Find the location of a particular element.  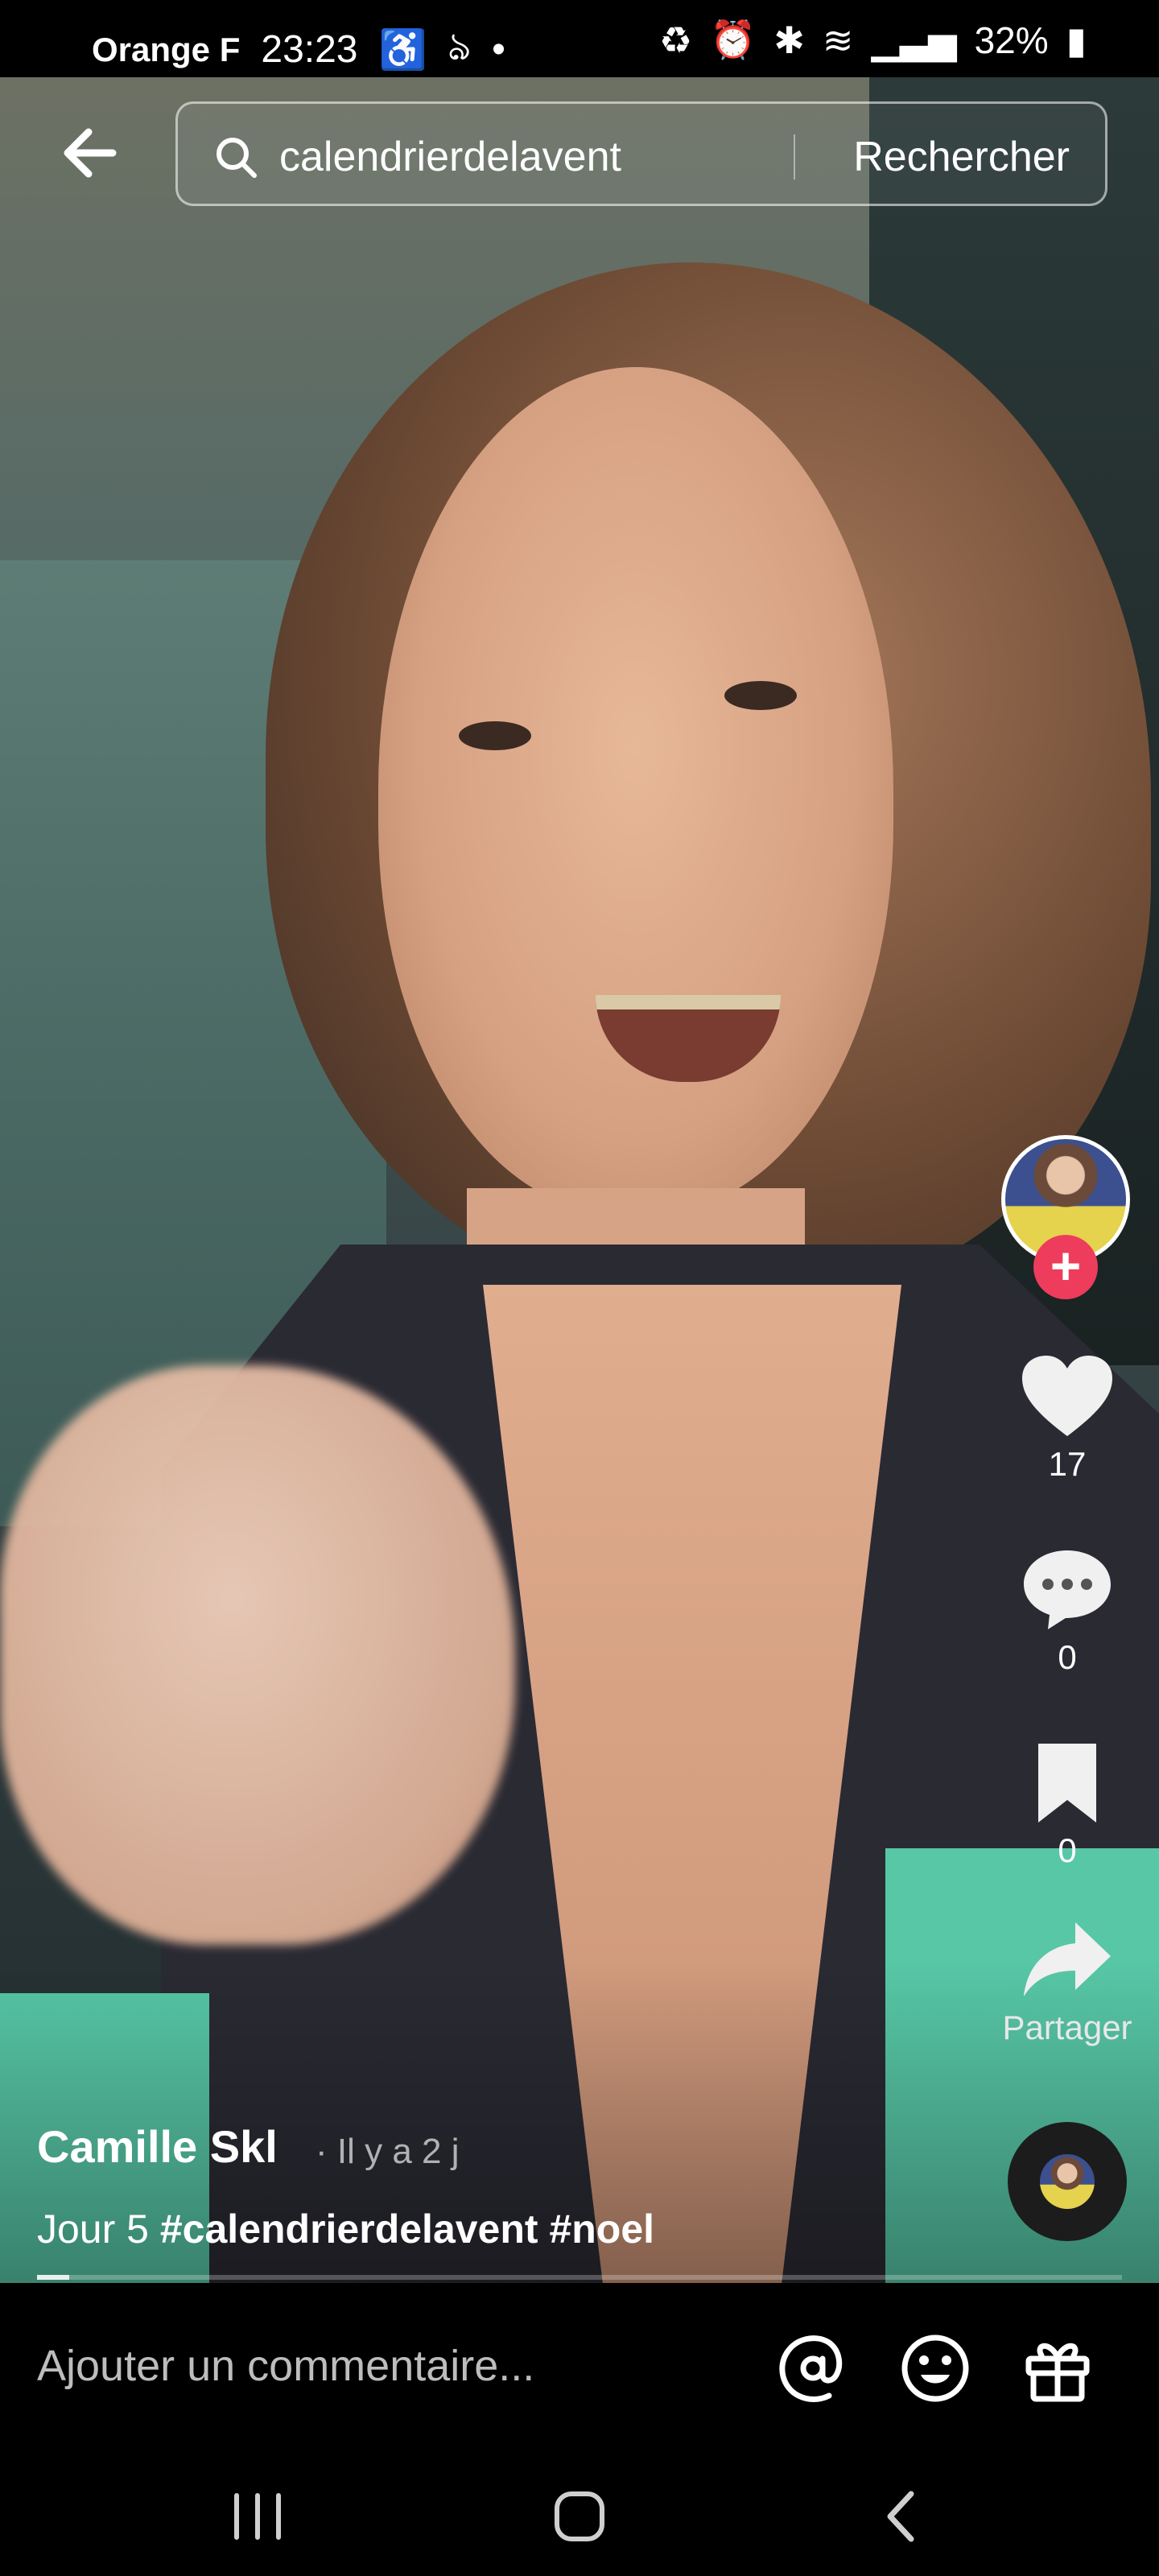

bookmark-icon is located at coordinates (1067, 1783).